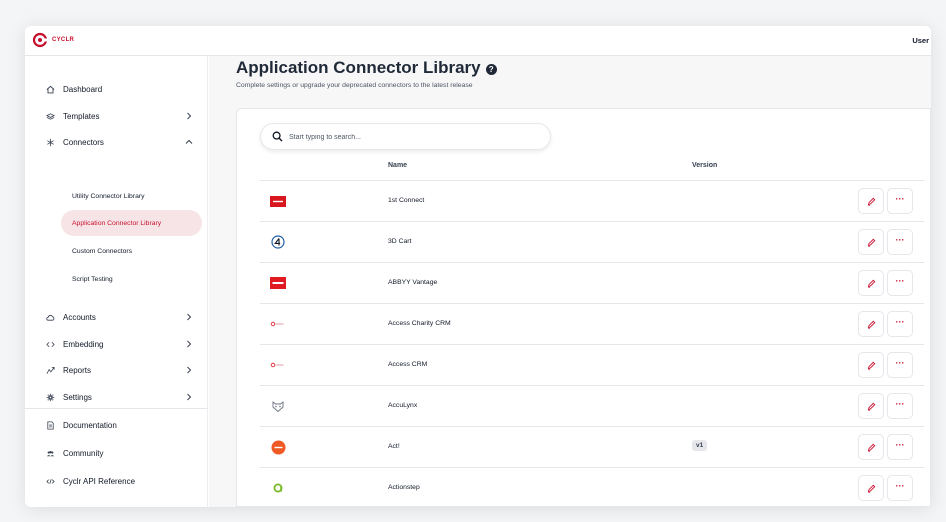 Image resolution: width=946 pixels, height=522 pixels. What do you see at coordinates (116, 453) in the screenshot?
I see `sidebar-item-community: Community` at bounding box center [116, 453].